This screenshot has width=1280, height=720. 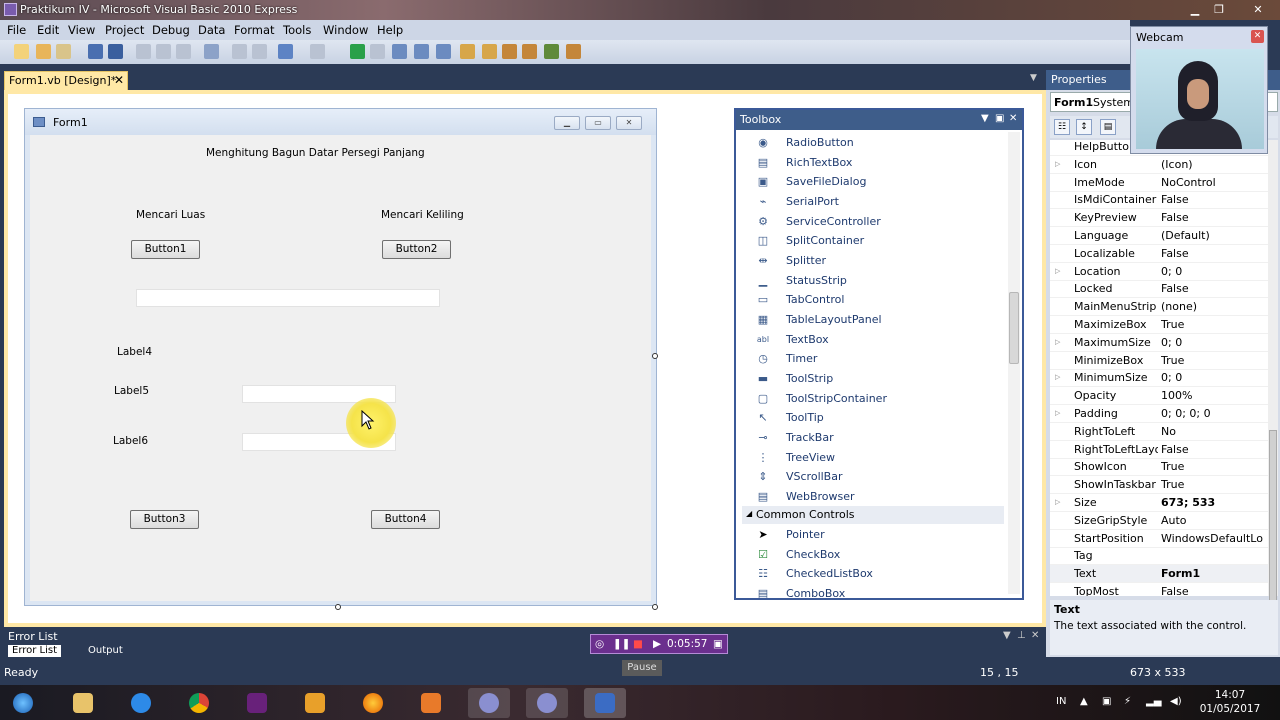 I want to click on error-list-pin-icon: ⊥, so click(x=1021, y=635).